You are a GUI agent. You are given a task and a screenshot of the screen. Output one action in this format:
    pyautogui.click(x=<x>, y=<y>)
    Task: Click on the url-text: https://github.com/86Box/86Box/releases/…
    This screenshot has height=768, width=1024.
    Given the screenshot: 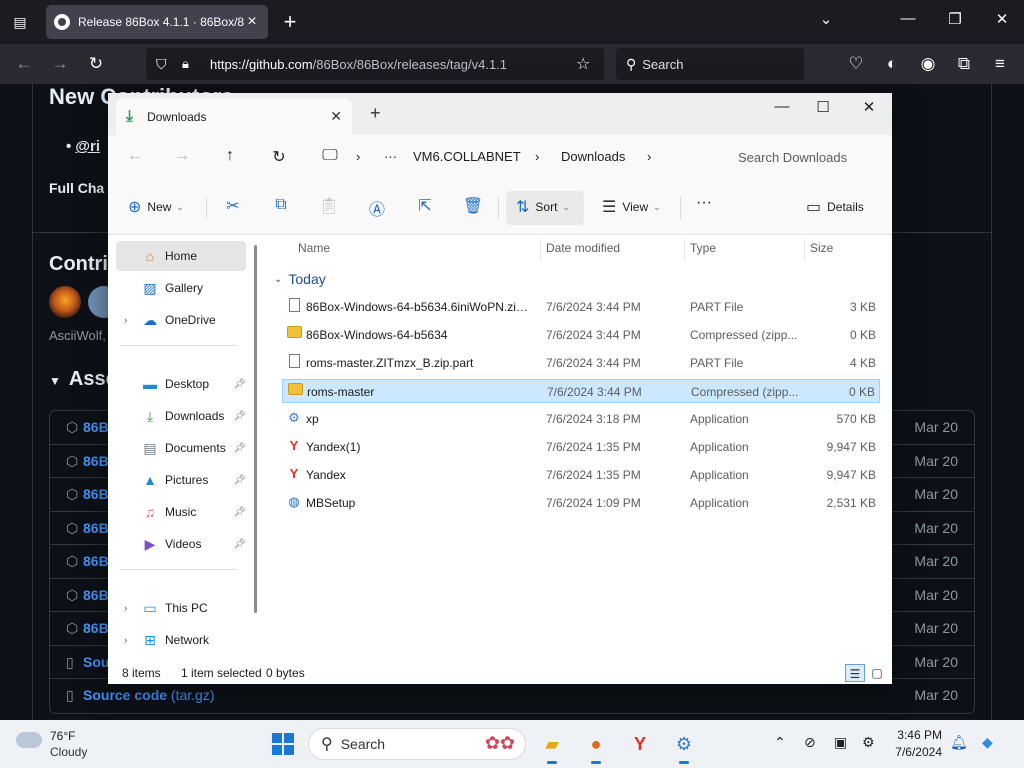 What is the action you would take?
    pyautogui.click(x=393, y=64)
    